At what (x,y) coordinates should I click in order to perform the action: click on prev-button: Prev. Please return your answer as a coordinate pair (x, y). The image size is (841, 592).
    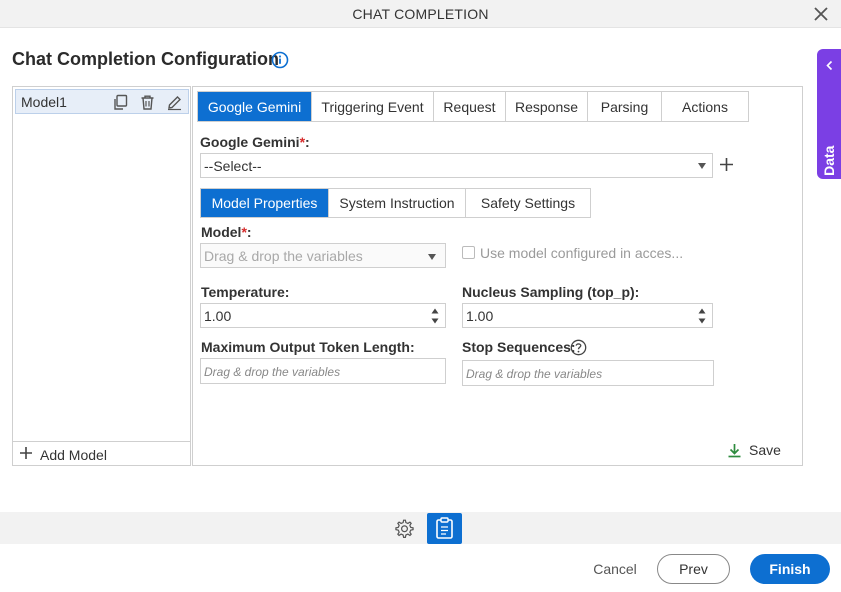
    Looking at the image, I should click on (693, 569).